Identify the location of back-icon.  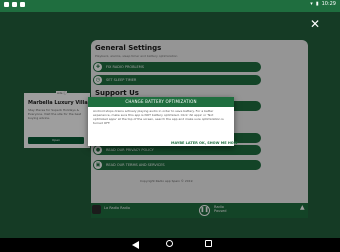
(135, 245).